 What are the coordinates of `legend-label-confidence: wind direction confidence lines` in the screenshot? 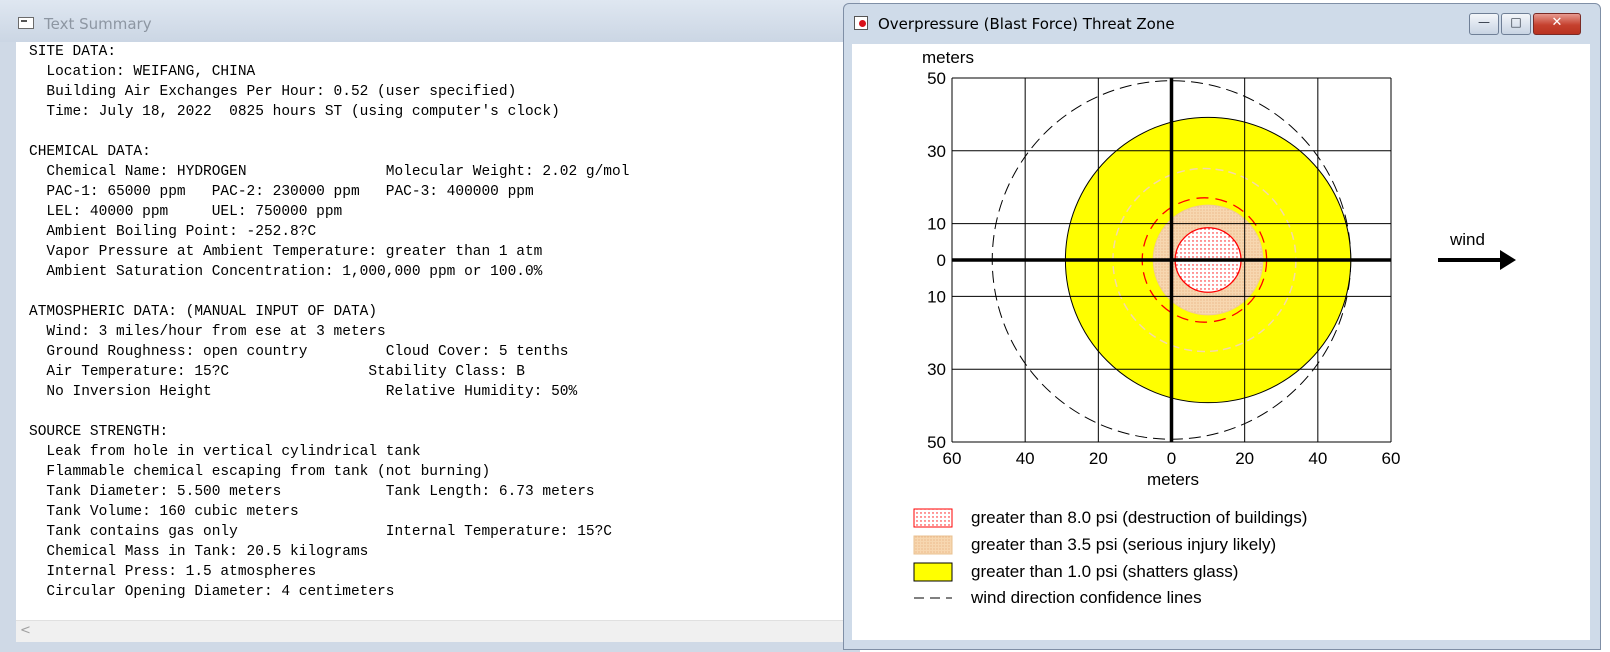 It's located at (1086, 597).